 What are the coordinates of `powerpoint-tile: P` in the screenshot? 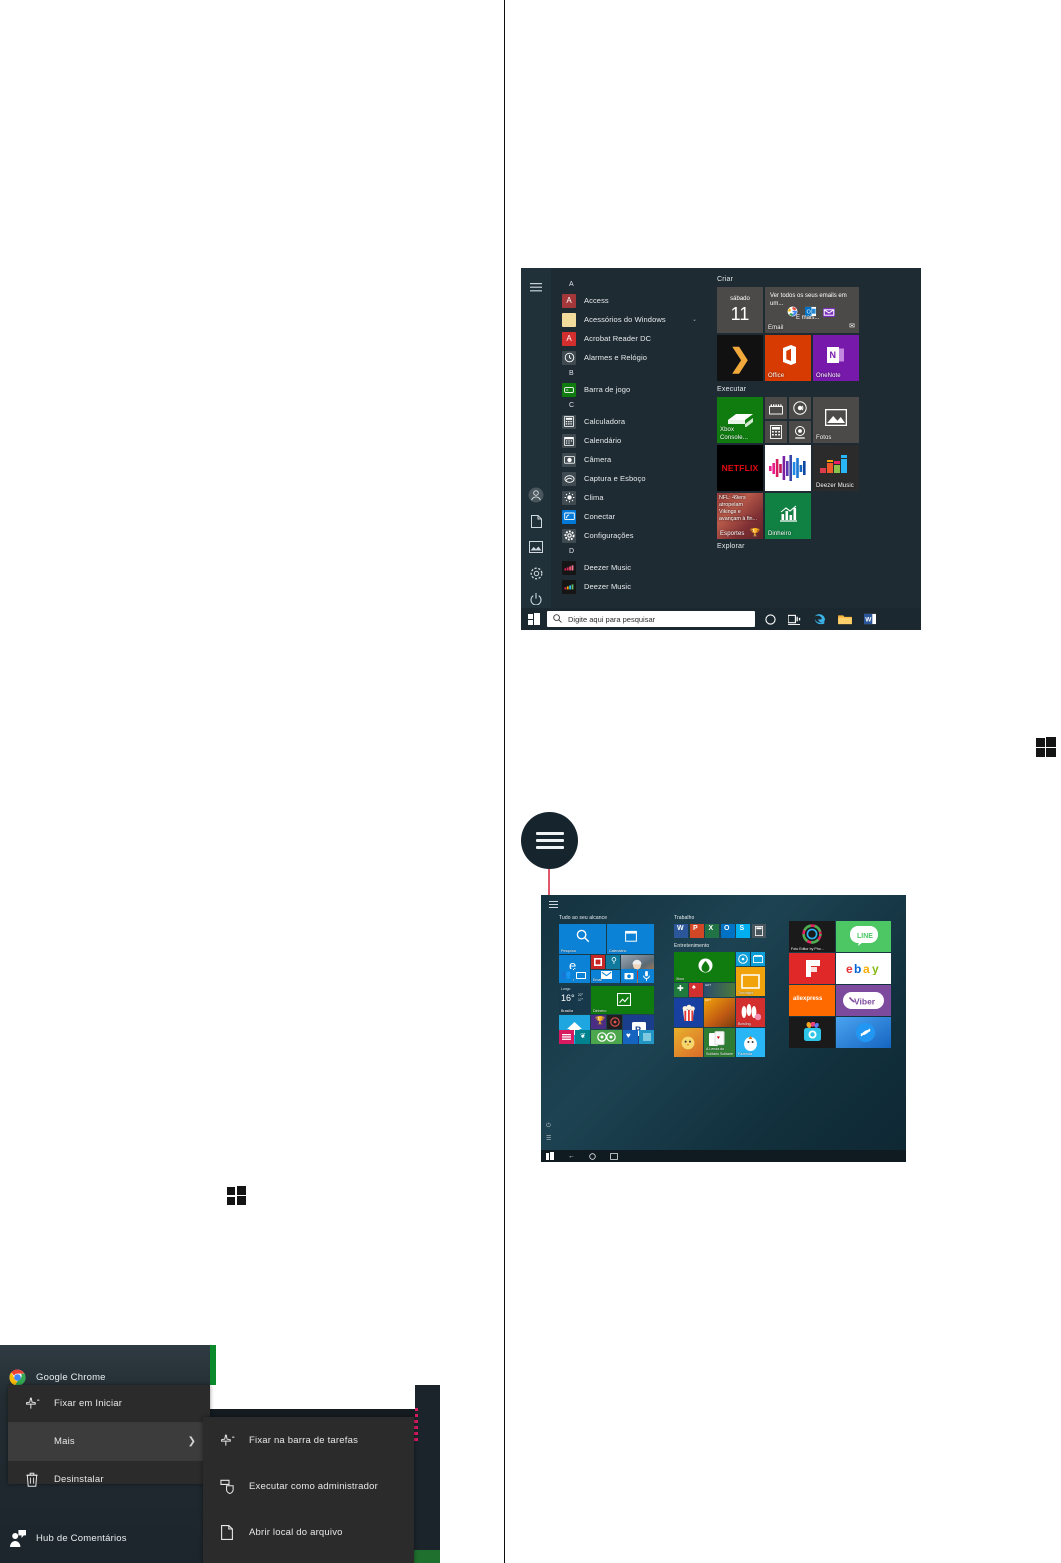 It's located at (696, 931).